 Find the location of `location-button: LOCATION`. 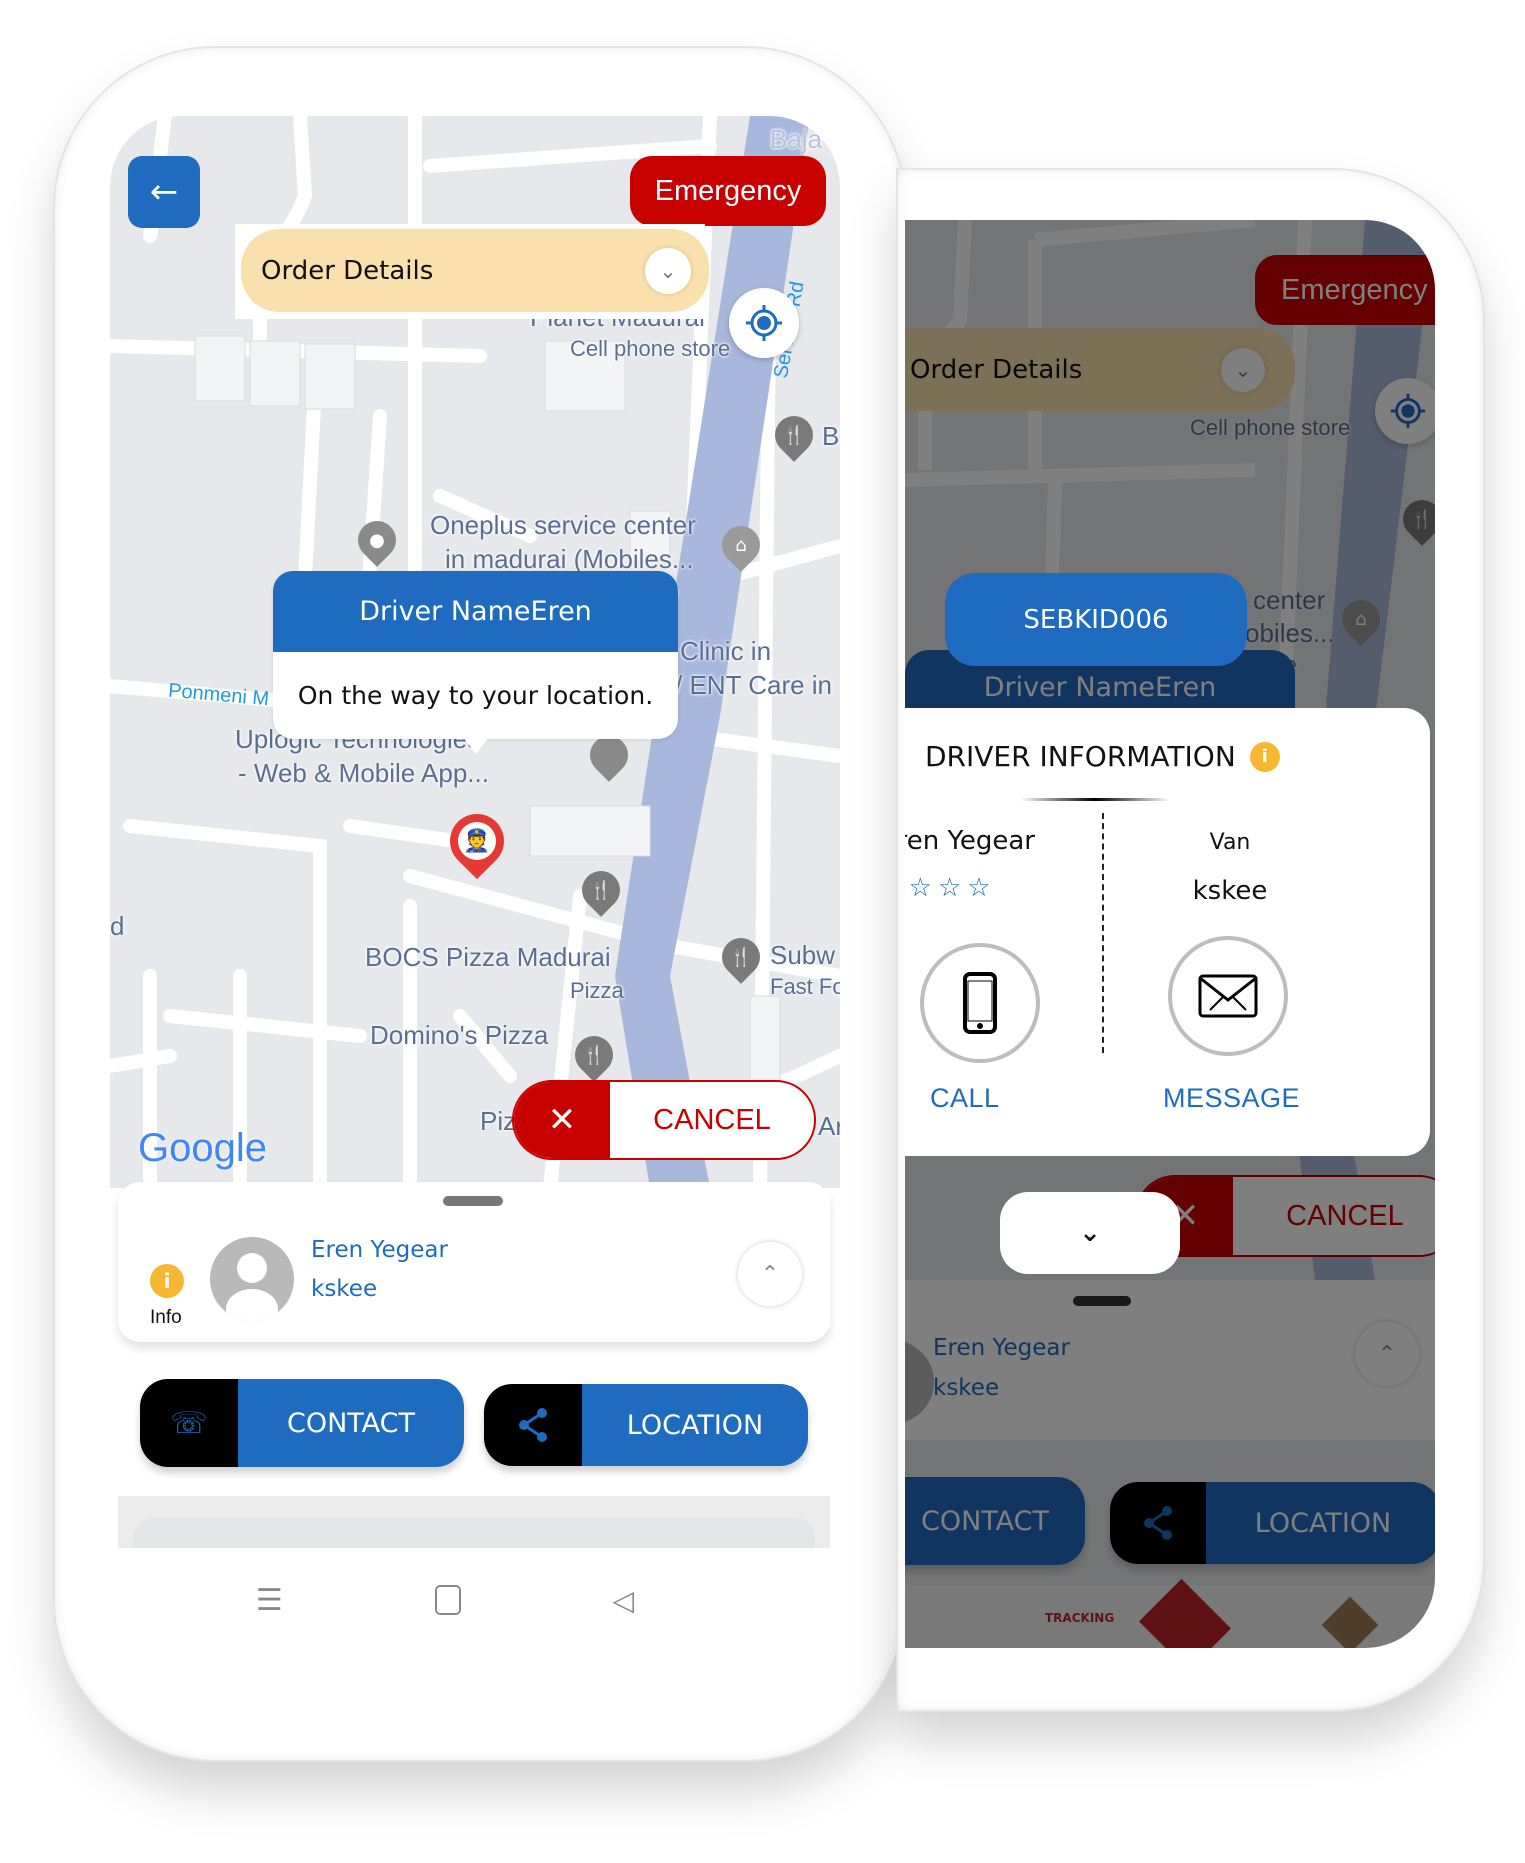

location-button: LOCATION is located at coordinates (646, 1425).